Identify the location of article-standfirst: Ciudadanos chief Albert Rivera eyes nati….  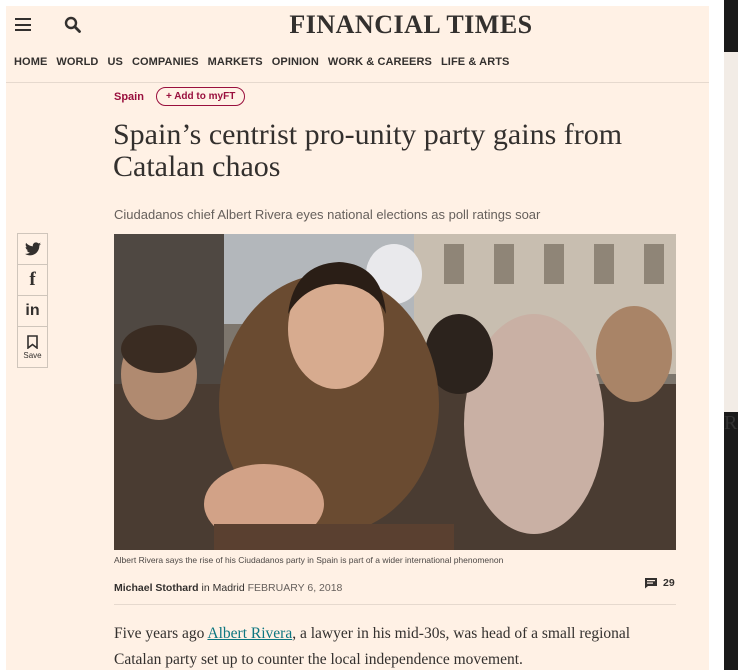
(327, 214).